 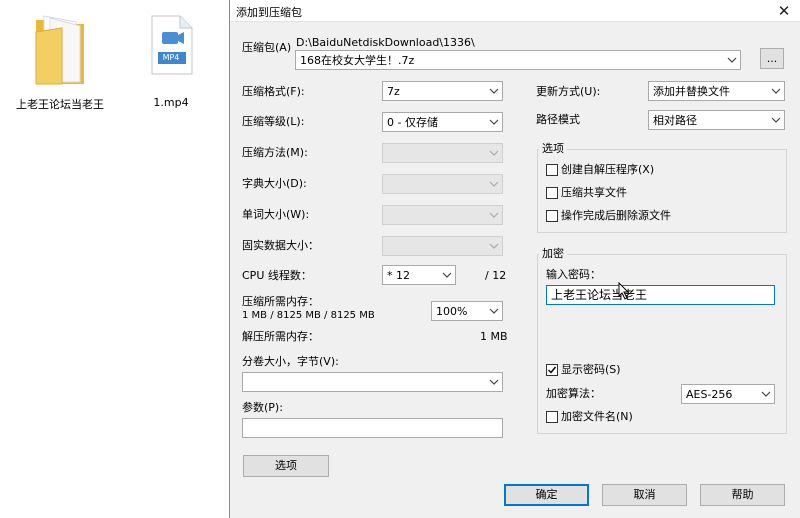 What do you see at coordinates (452, 311) in the screenshot?
I see `mem-percent-value: 100%` at bounding box center [452, 311].